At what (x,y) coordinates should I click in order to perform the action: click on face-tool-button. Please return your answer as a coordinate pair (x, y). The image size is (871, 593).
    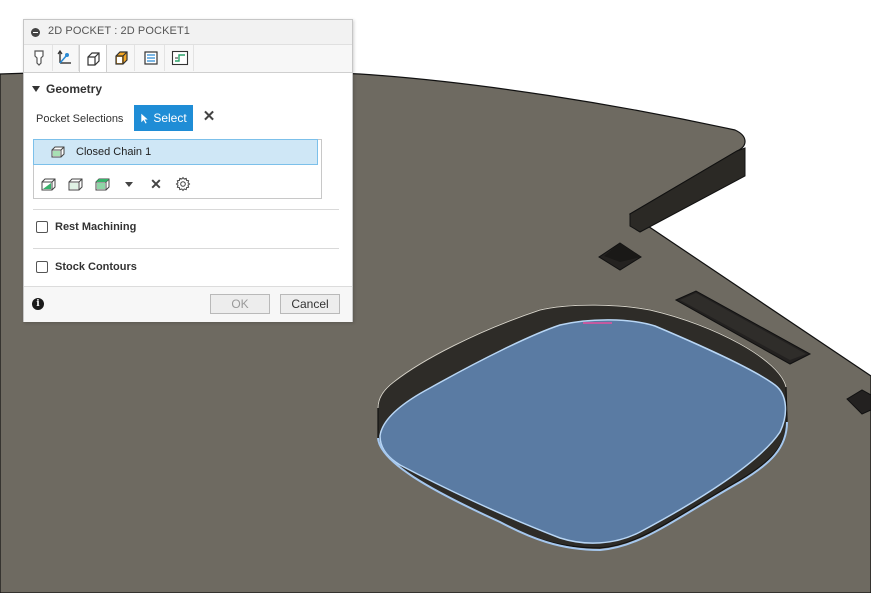
    Looking at the image, I should click on (102, 184).